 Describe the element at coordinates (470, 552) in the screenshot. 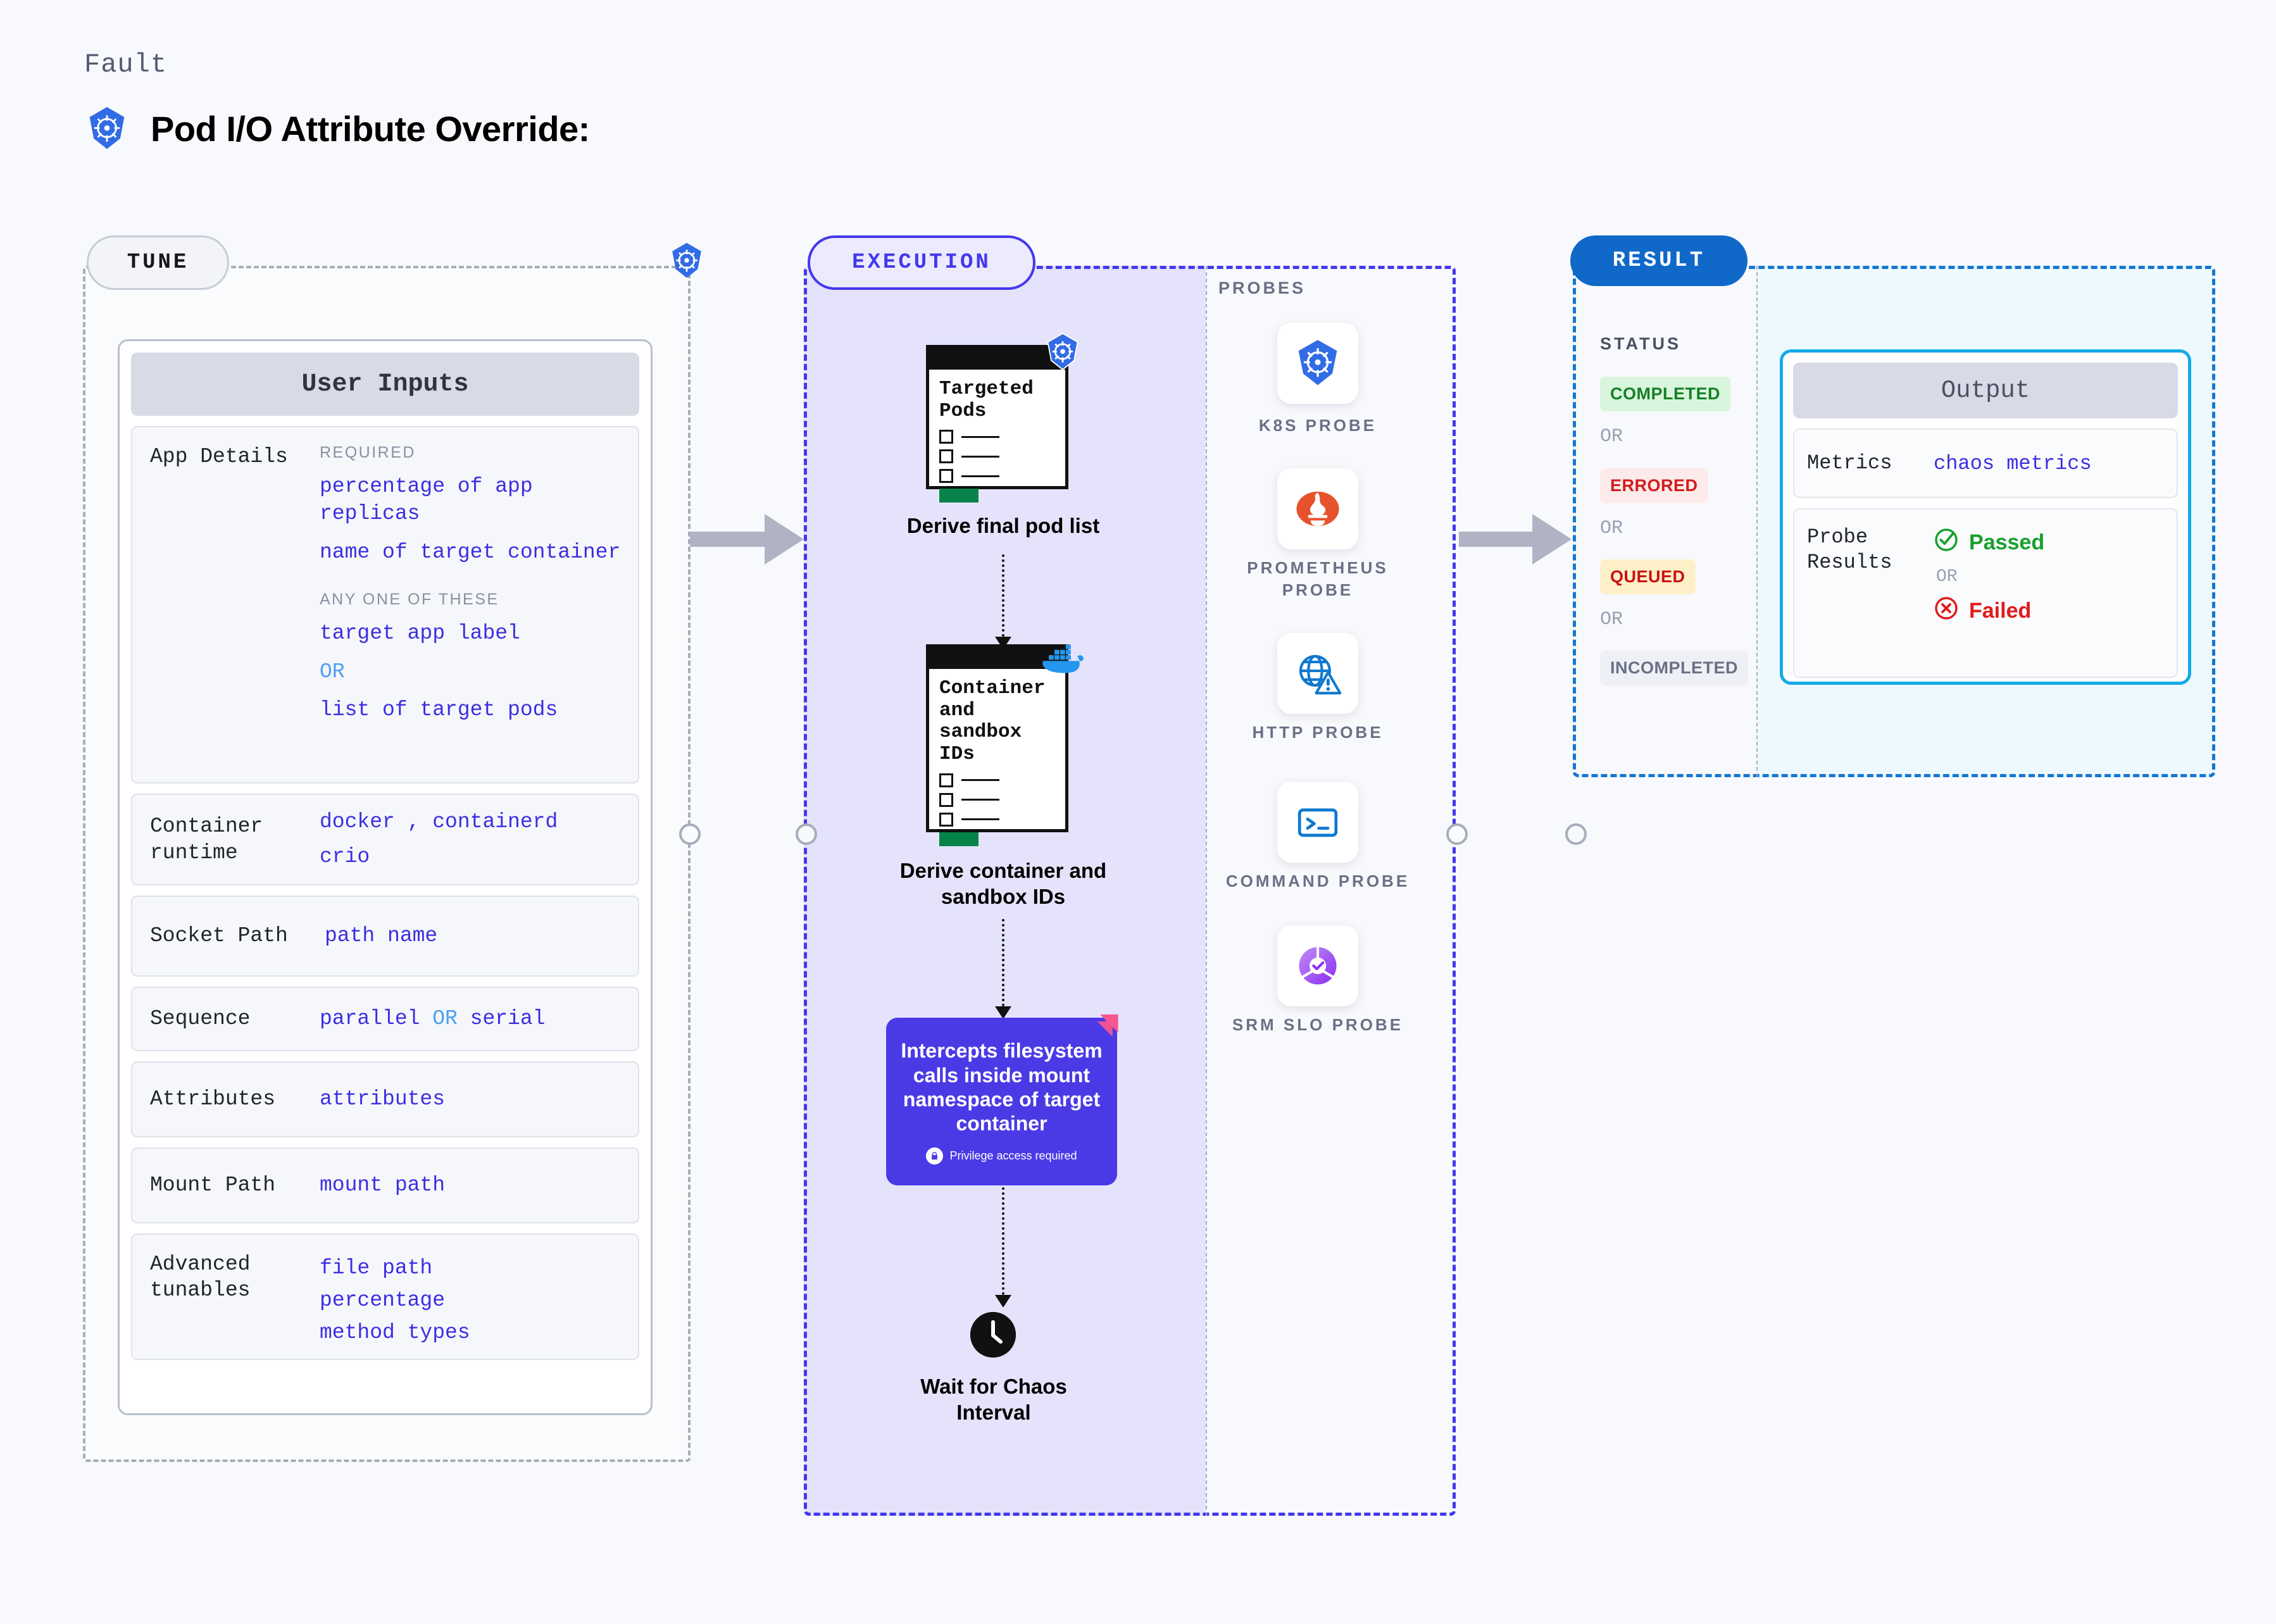

I see `tune-value: name of target container` at that location.